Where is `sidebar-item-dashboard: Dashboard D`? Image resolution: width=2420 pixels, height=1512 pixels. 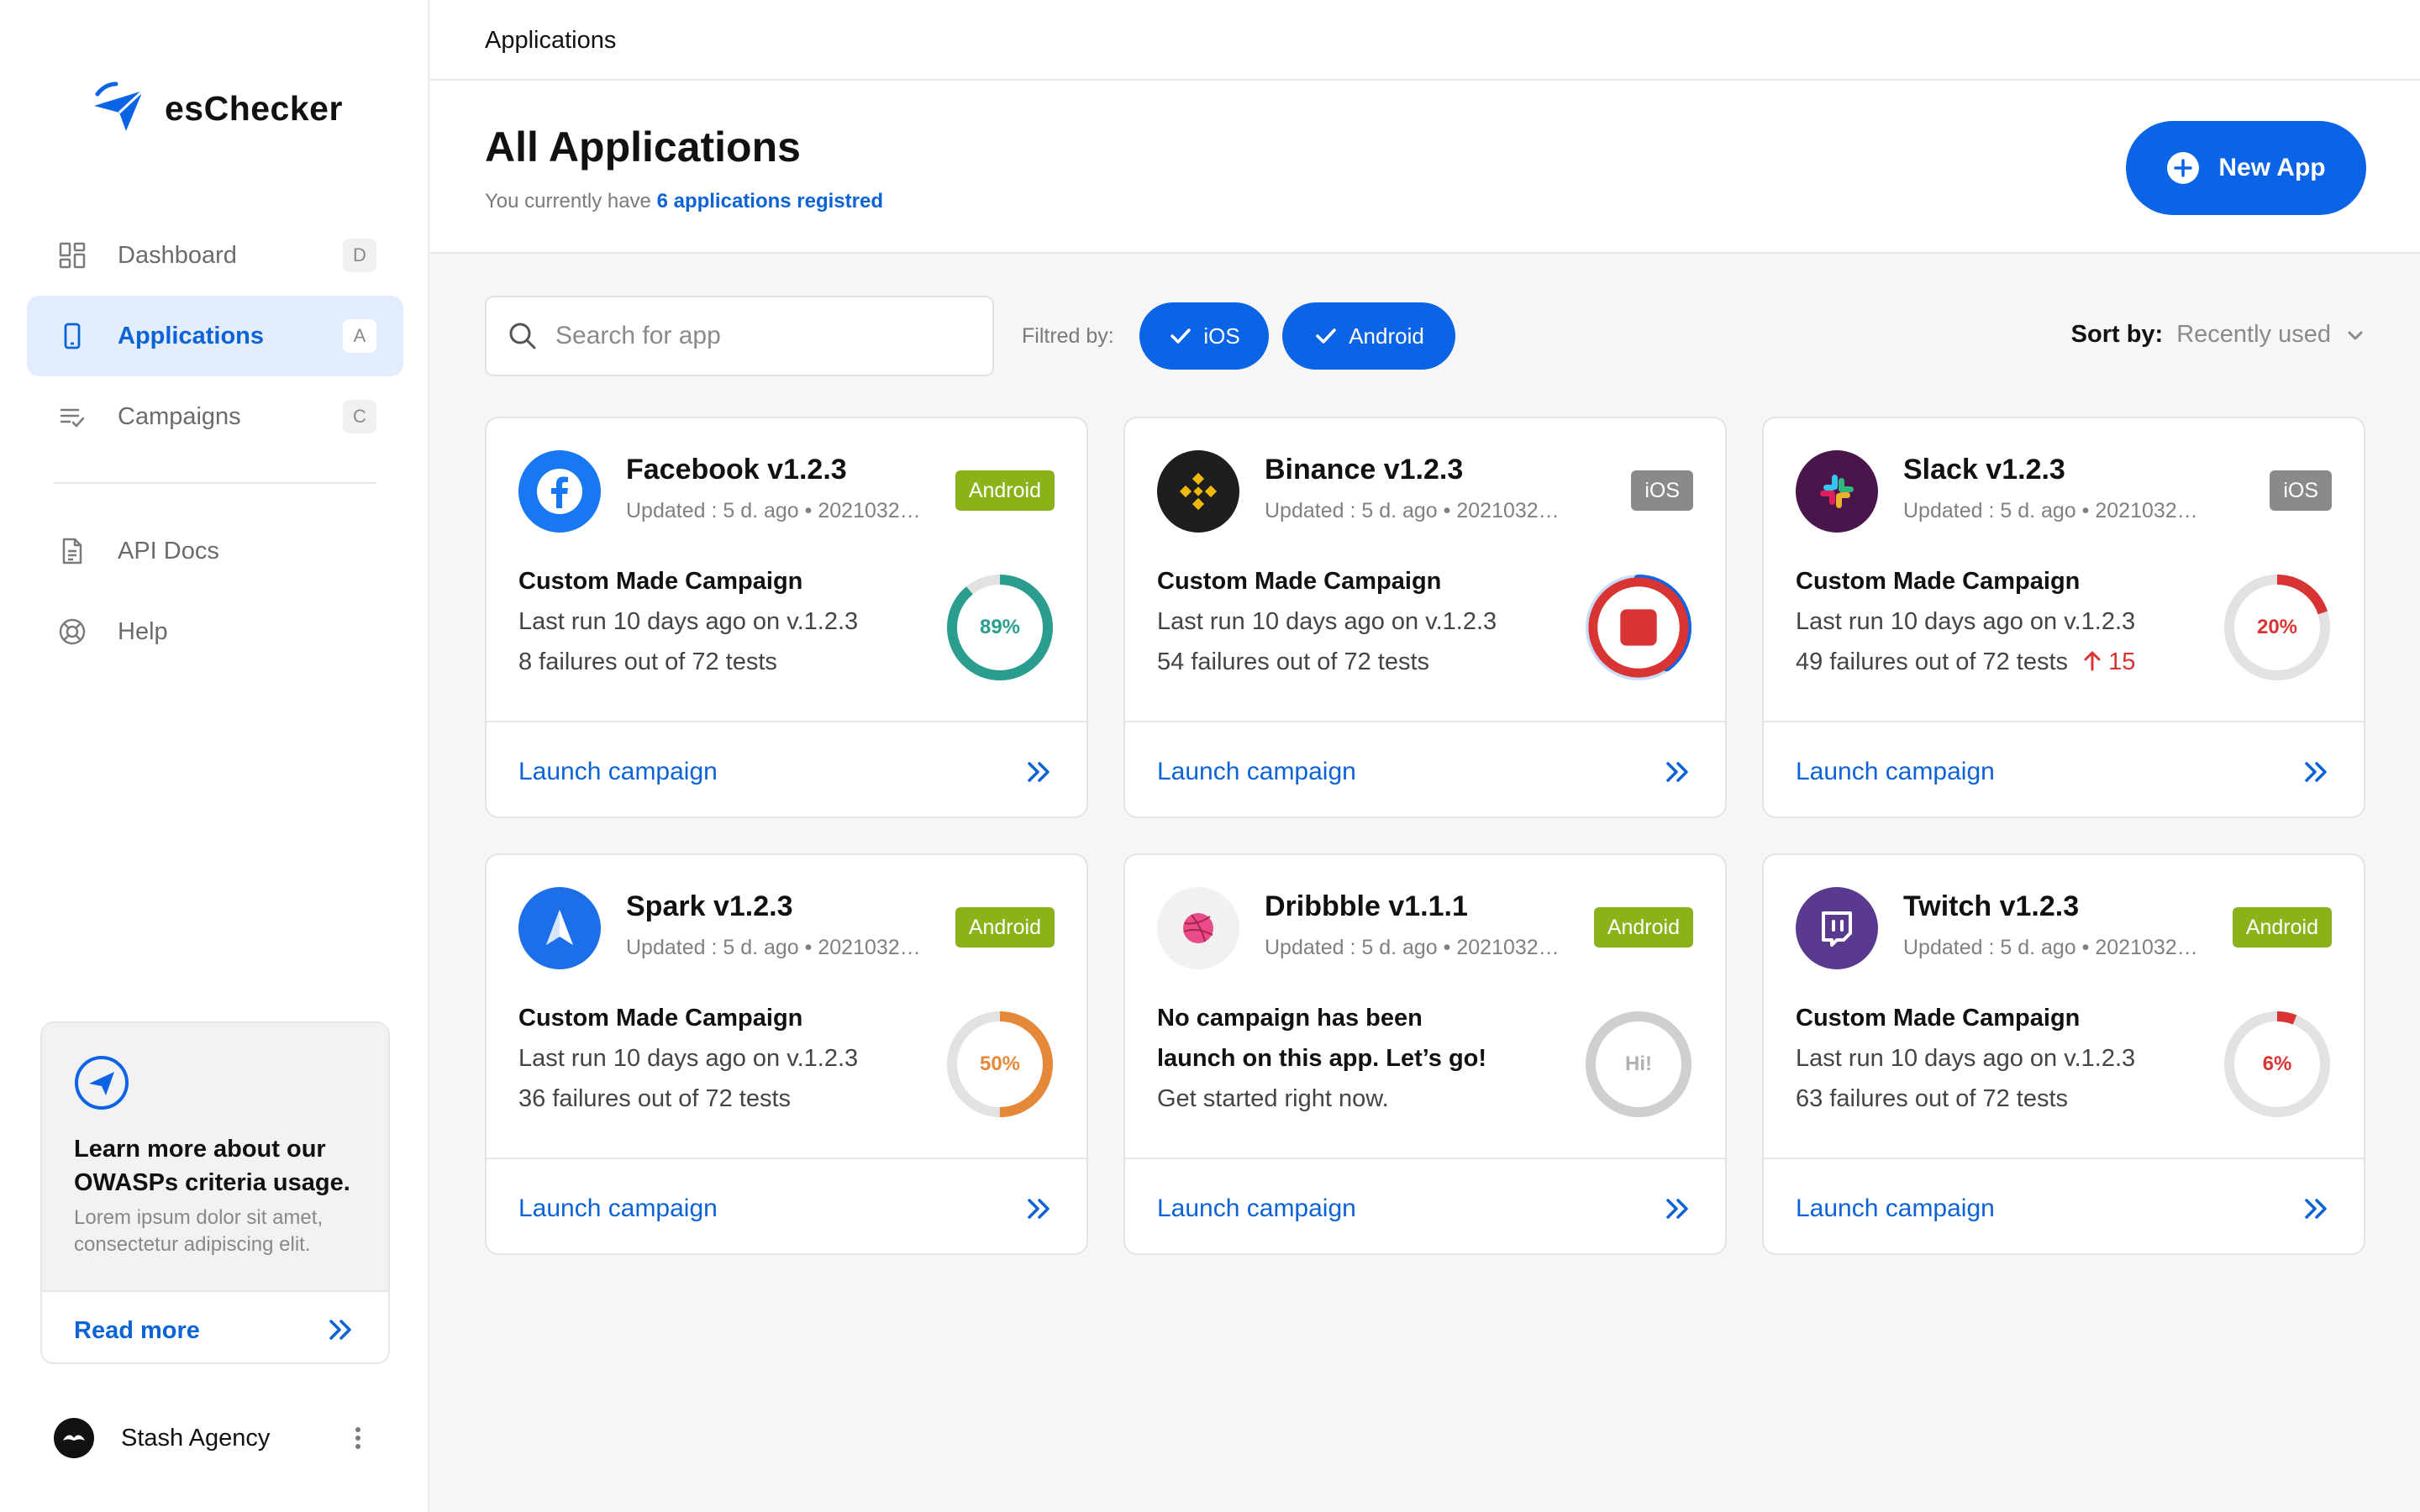
sidebar-item-dashboard: Dashboard D is located at coordinates (215, 255).